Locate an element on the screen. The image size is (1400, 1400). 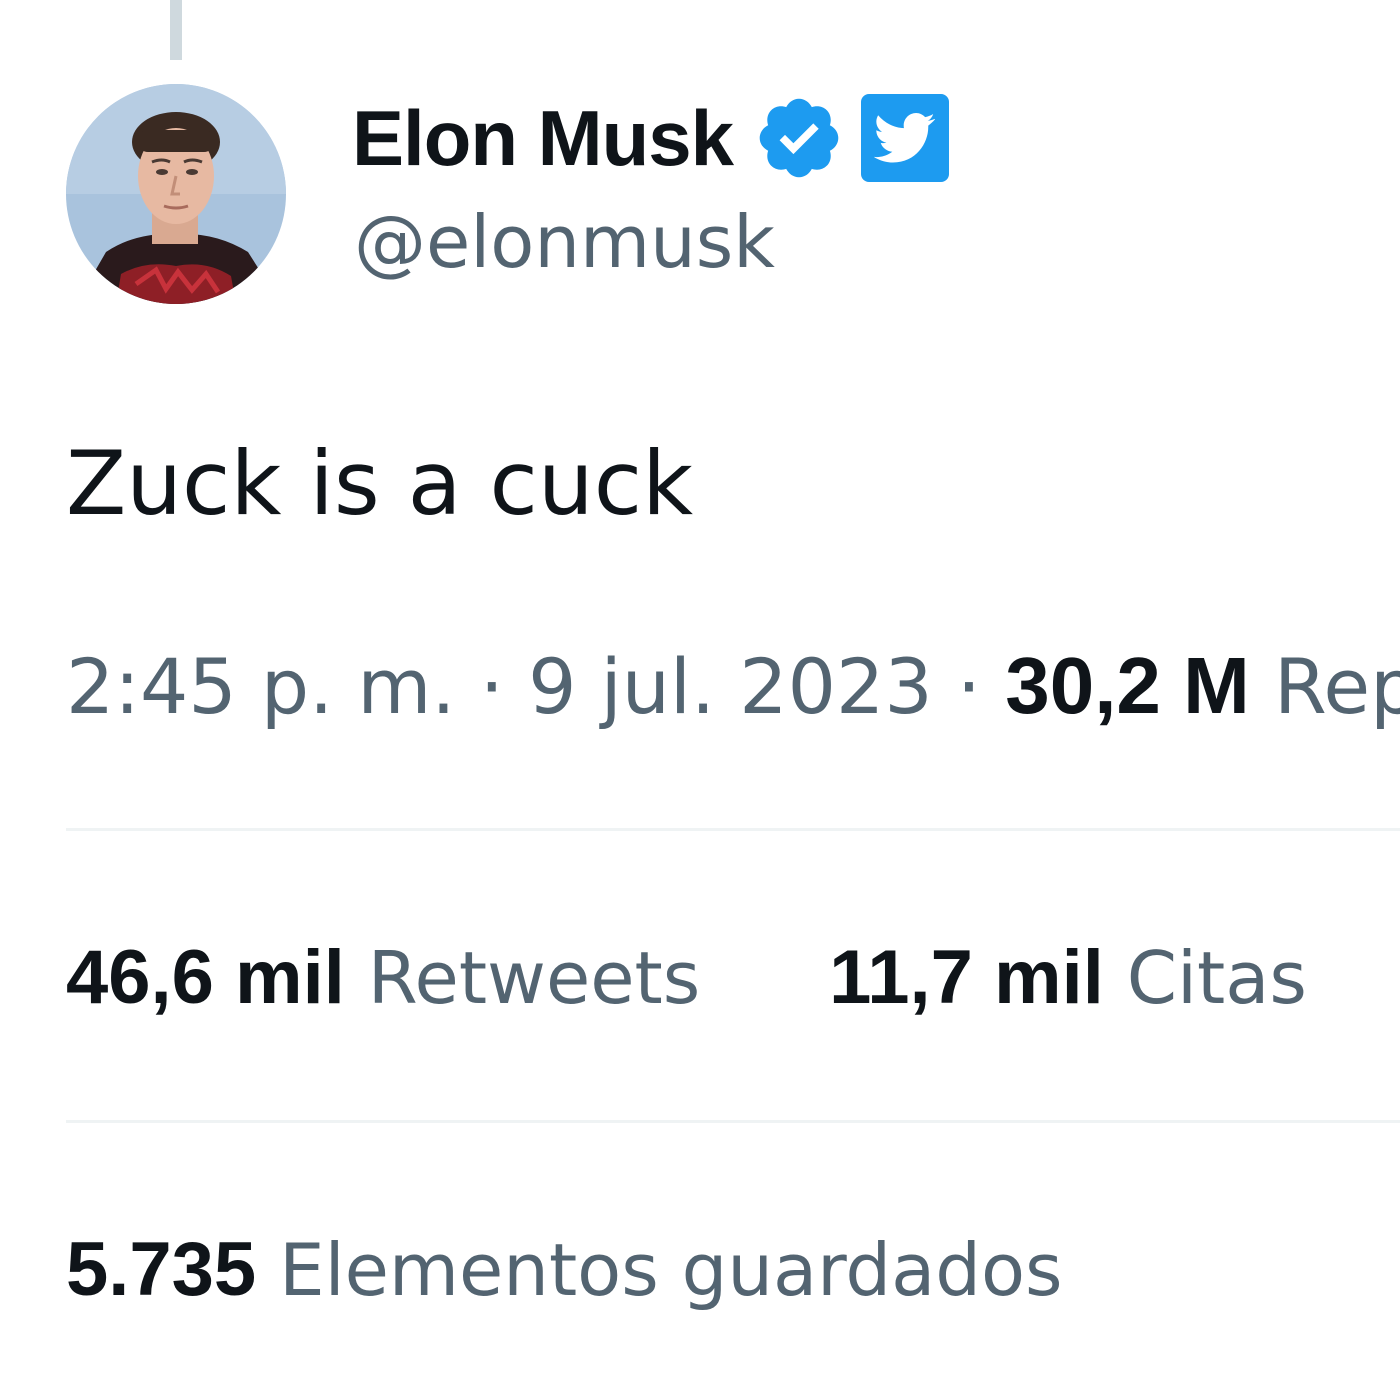
tweet-meta: 2:45 p. m. · 9 jul. 2023 · 30,2 M Repr is located at coordinates (733, 686).